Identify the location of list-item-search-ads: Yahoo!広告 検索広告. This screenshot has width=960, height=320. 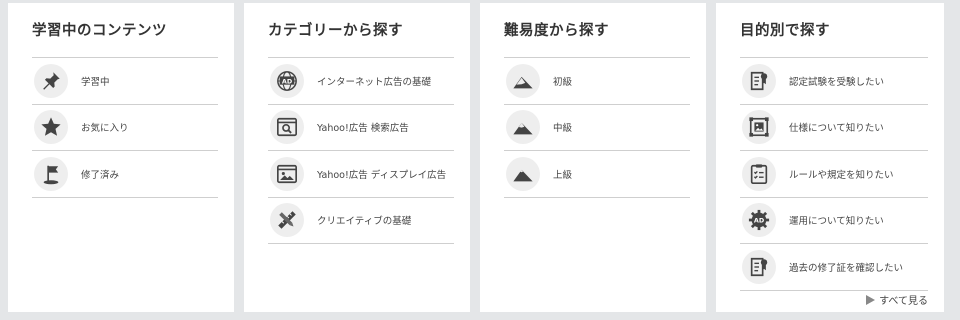
(361, 128).